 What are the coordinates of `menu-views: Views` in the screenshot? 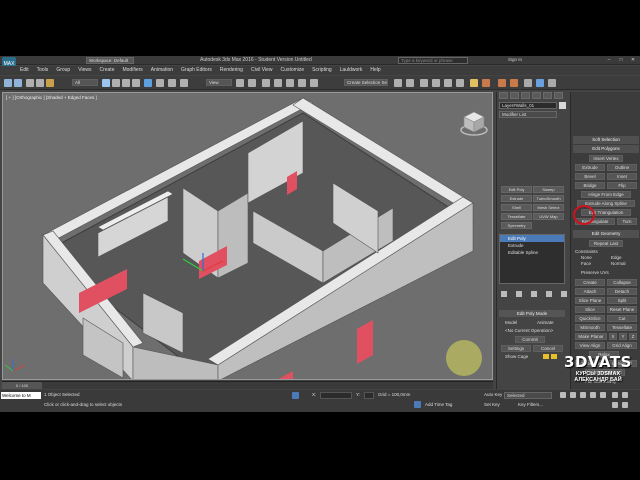 It's located at (84, 70).